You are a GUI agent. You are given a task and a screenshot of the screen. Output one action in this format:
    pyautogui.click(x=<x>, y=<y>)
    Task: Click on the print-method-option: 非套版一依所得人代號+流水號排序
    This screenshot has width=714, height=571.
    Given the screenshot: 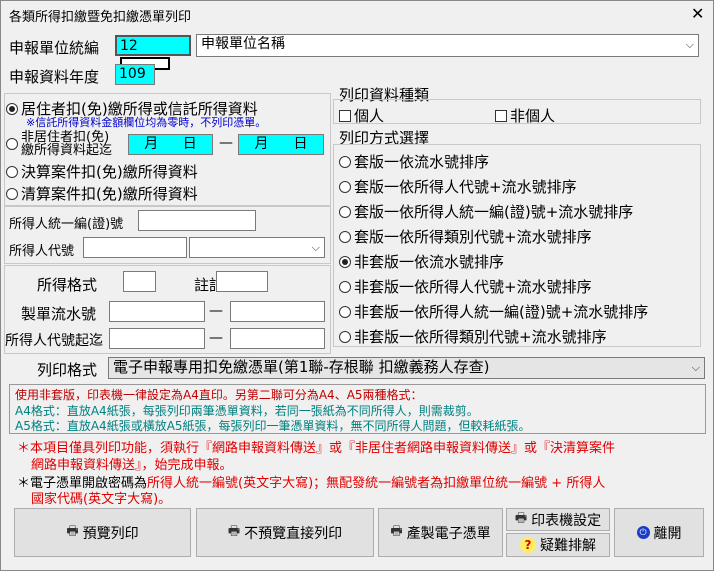 What is the action you would take?
    pyautogui.click(x=465, y=286)
    